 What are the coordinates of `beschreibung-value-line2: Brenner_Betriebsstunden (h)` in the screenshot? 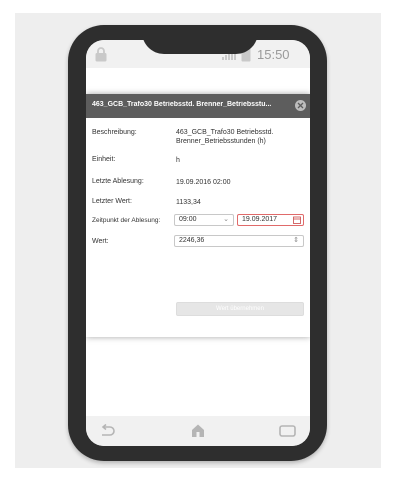 It's located at (221, 141).